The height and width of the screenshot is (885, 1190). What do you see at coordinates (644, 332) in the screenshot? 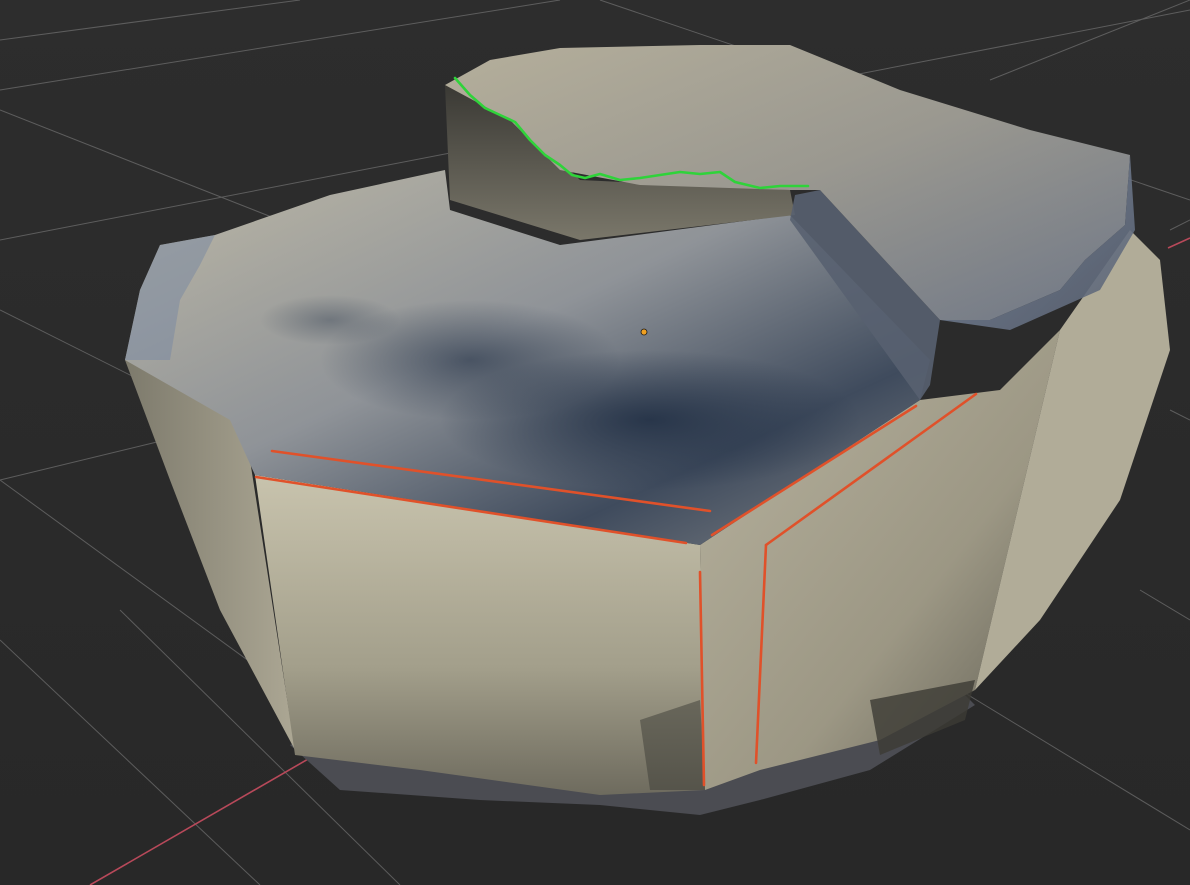
I see `origin-dot` at bounding box center [644, 332].